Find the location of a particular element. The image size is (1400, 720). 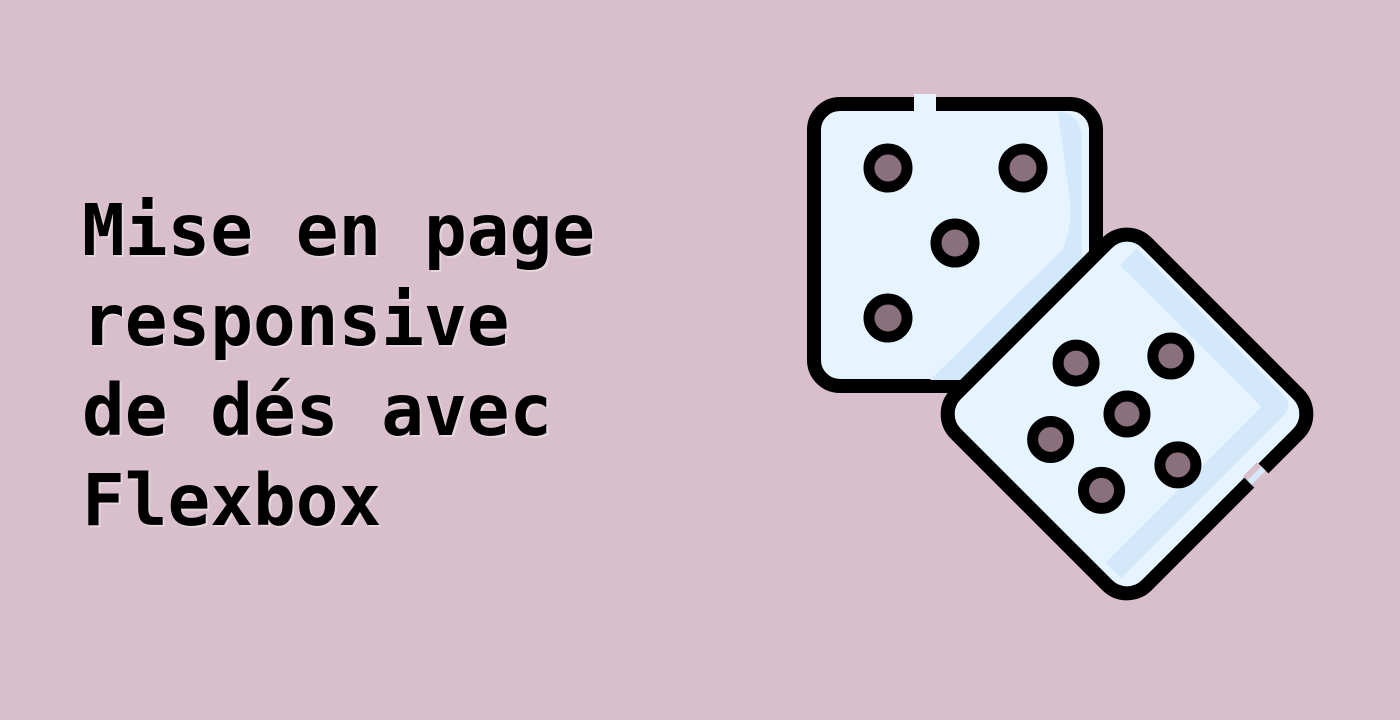

title-line-2: responsive is located at coordinates (296, 320).